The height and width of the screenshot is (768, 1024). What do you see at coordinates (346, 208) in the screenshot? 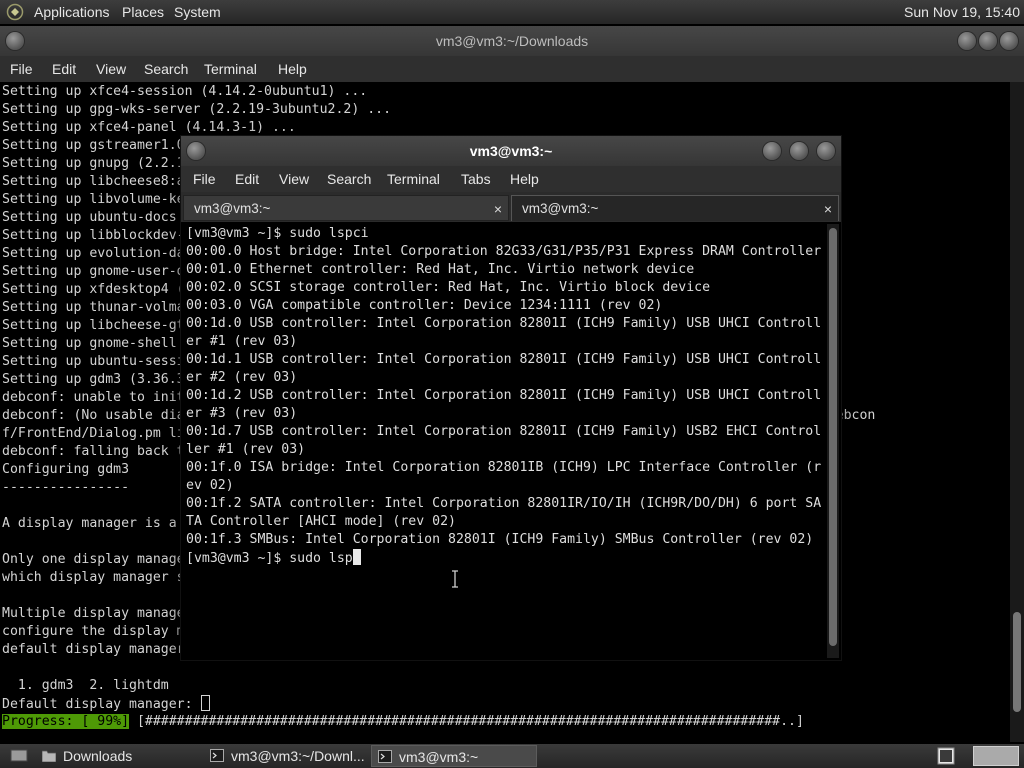
I see `tab-1: vm3@vm3:~ ×` at bounding box center [346, 208].